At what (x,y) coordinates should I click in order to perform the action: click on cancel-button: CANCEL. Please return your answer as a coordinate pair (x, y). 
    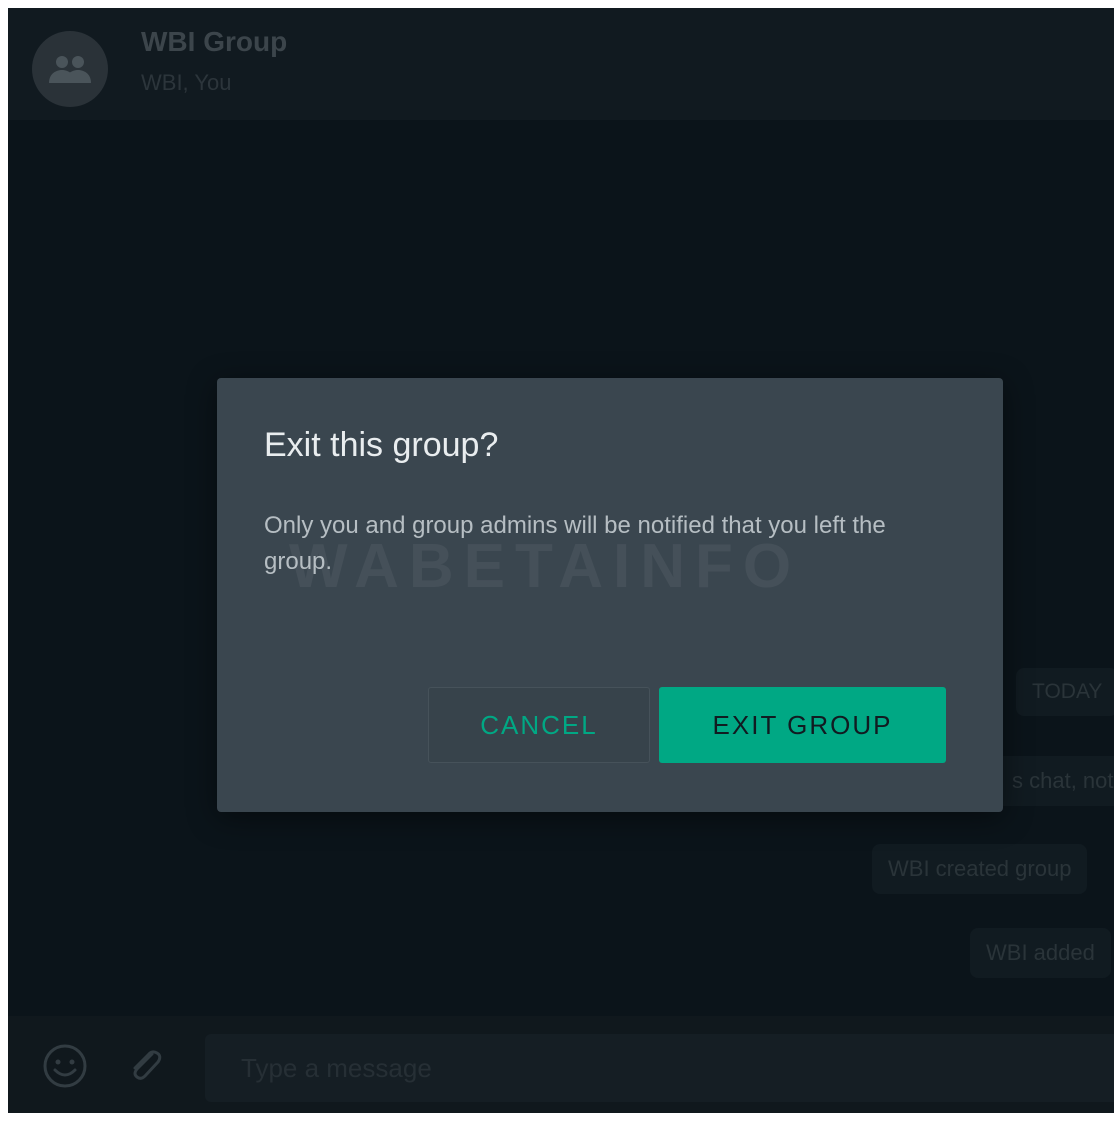
    Looking at the image, I should click on (539, 725).